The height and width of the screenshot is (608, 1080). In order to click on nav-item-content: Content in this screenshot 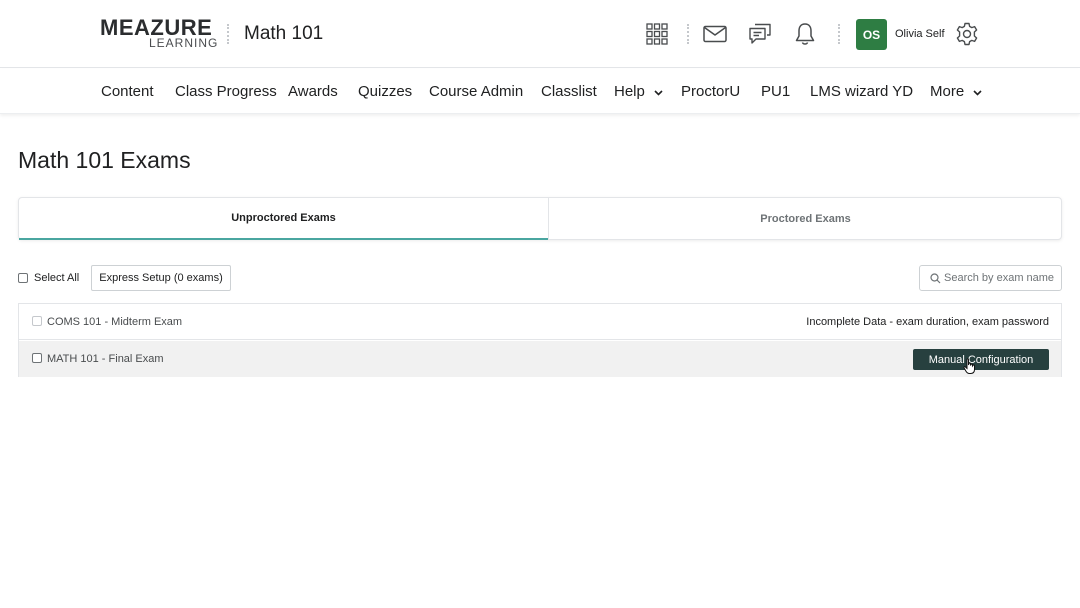, I will do `click(127, 92)`.